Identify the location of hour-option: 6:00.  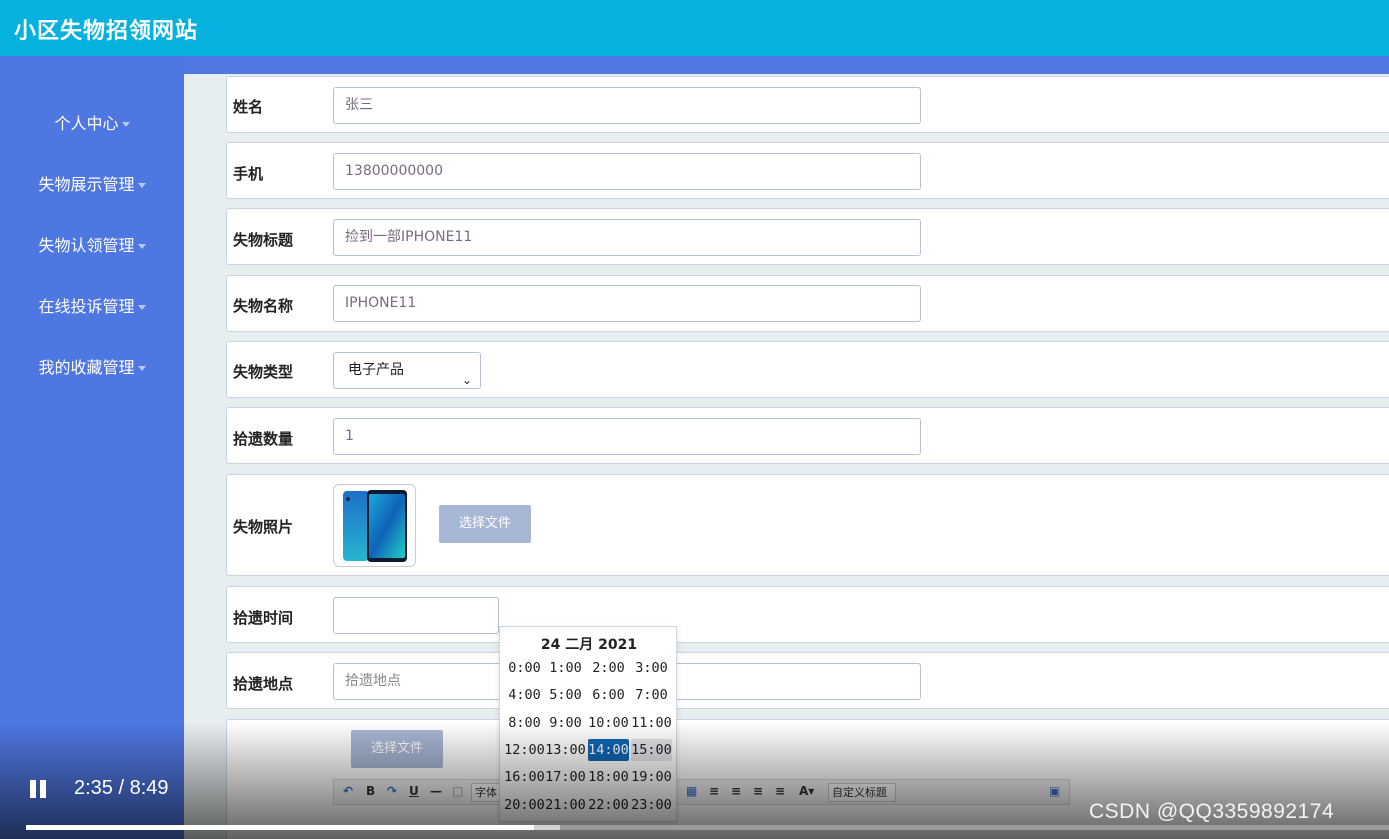
(608, 695).